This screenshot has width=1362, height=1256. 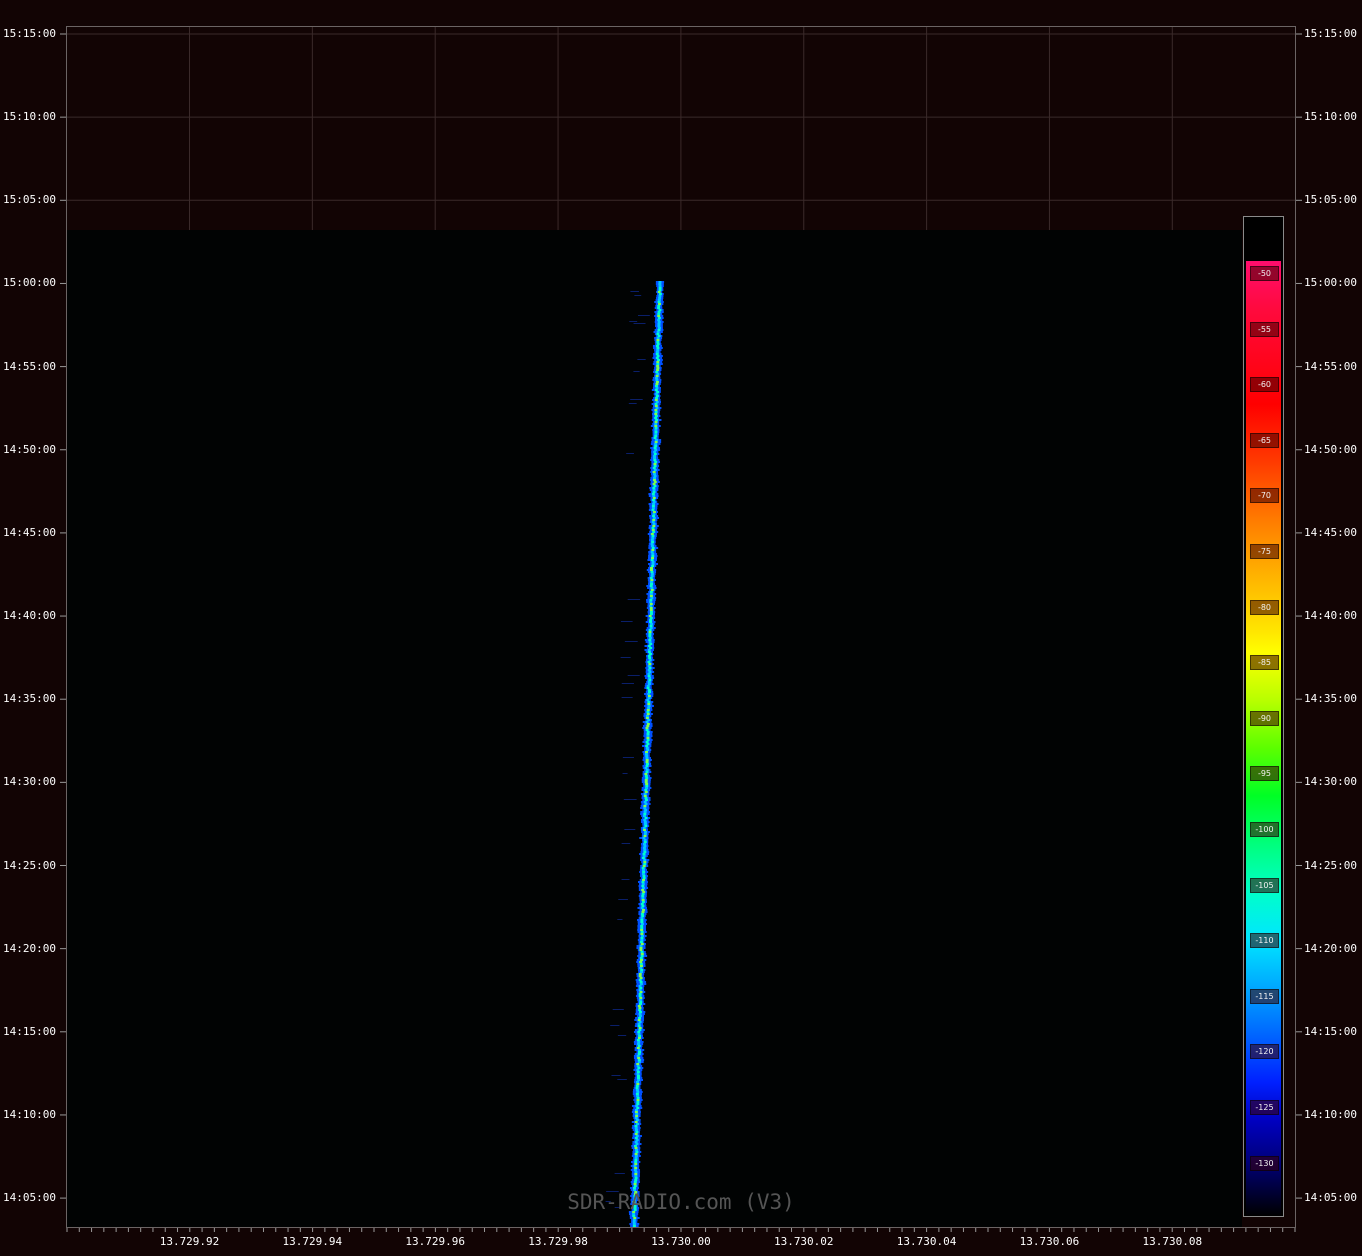 What do you see at coordinates (1264, 829) in the screenshot?
I see `color-scale-label: -100` at bounding box center [1264, 829].